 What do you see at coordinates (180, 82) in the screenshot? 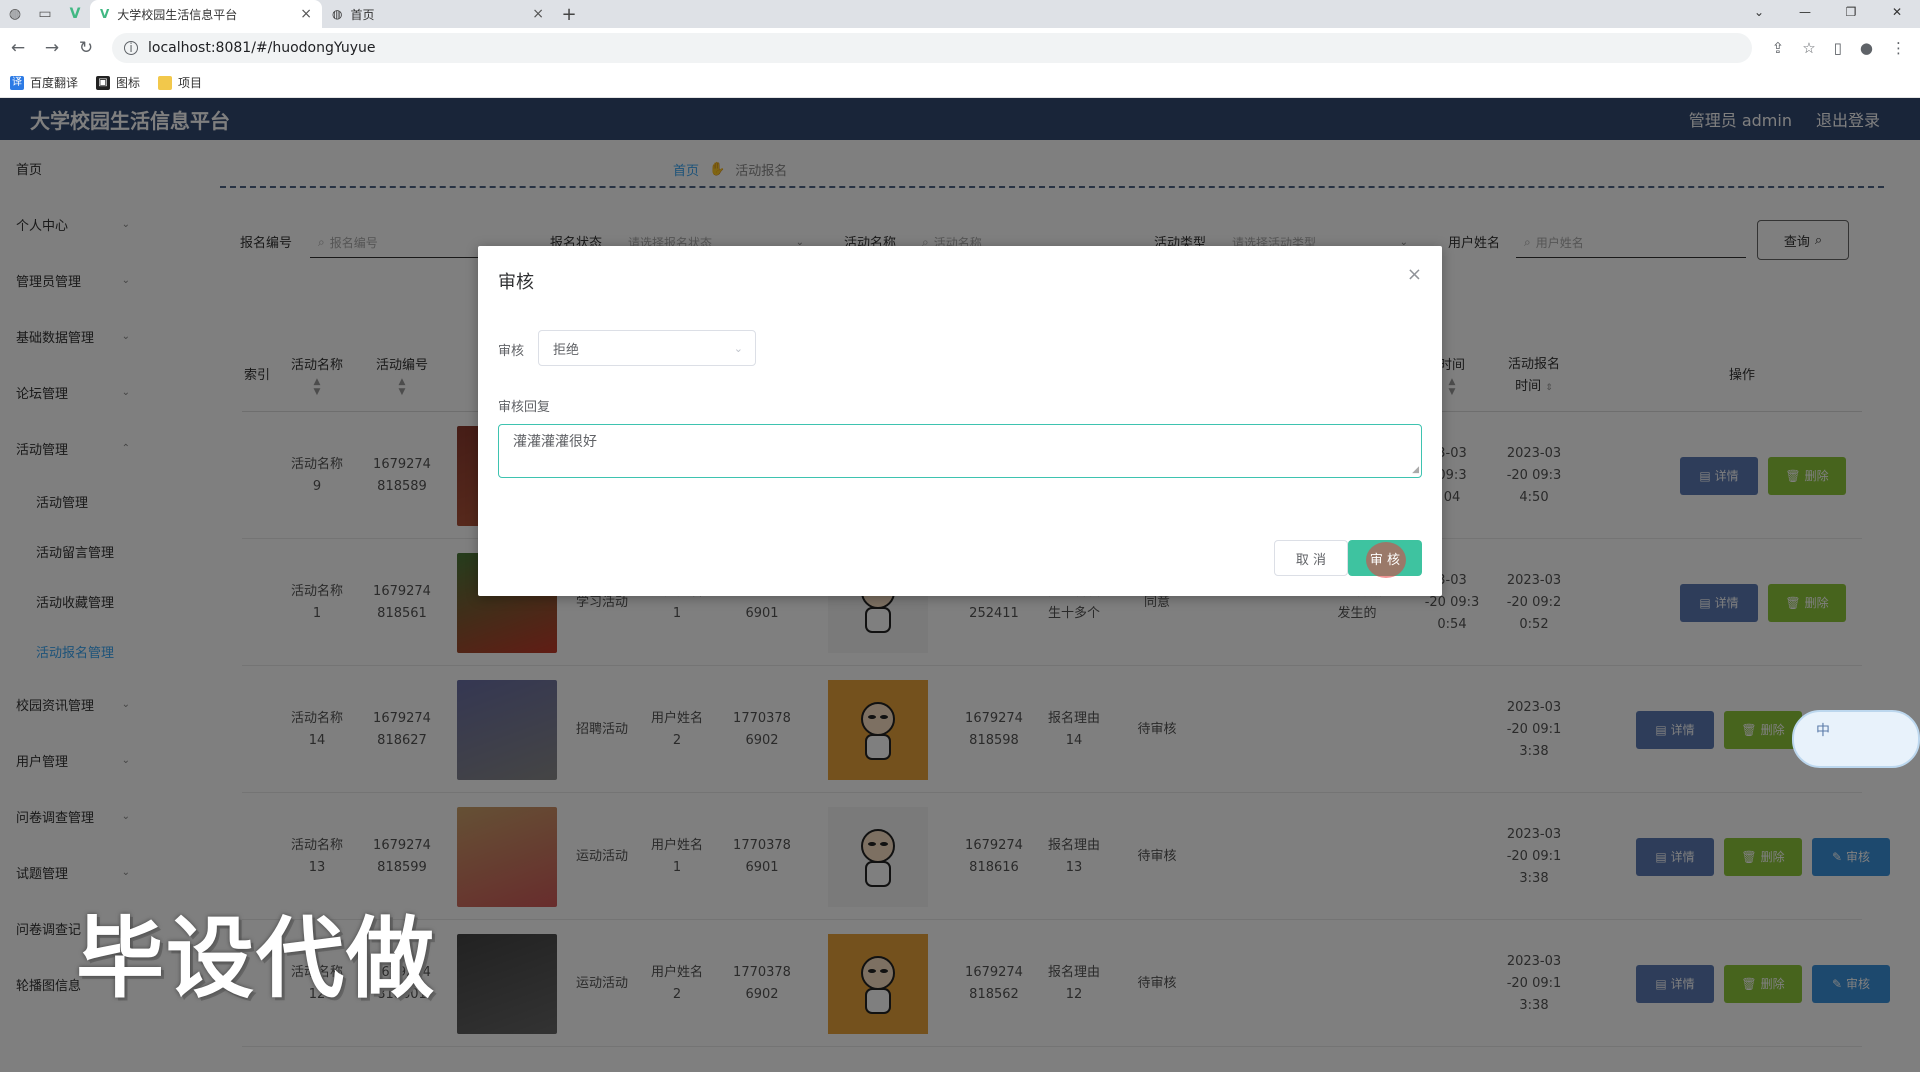
I see `bookmark-item: 项目` at bounding box center [180, 82].